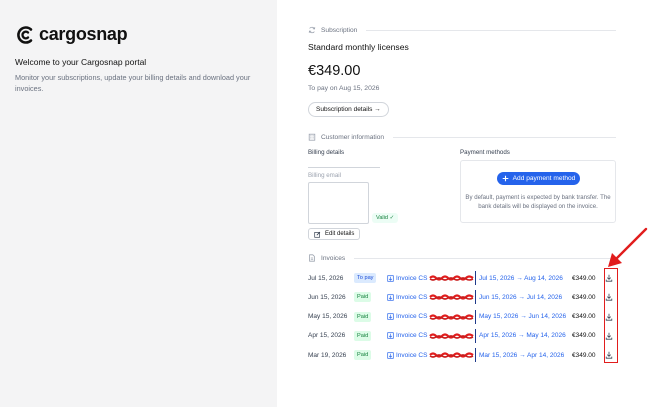 This screenshot has width=670, height=407. What do you see at coordinates (348, 109) in the screenshot?
I see `subscription-details-button: Subscription details →` at bounding box center [348, 109].